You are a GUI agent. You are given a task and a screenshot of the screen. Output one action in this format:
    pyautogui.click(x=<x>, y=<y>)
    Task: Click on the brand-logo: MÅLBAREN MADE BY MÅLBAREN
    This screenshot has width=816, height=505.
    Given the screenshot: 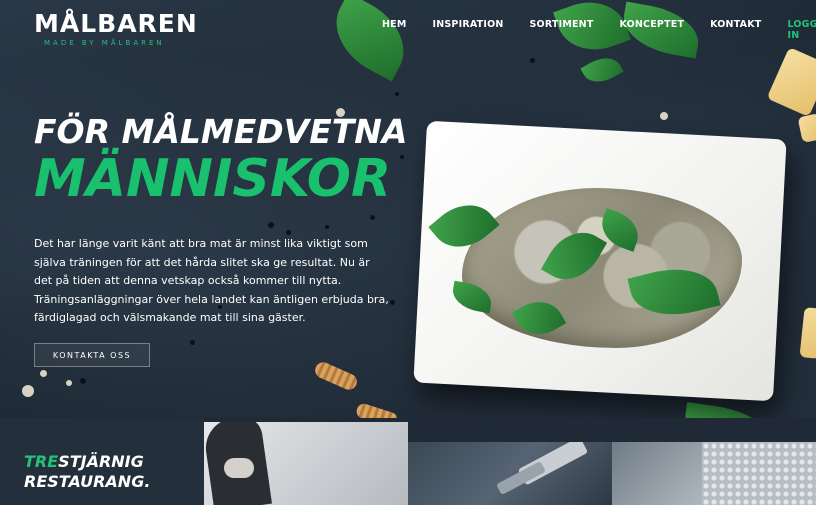 What is the action you would take?
    pyautogui.click(x=116, y=28)
    